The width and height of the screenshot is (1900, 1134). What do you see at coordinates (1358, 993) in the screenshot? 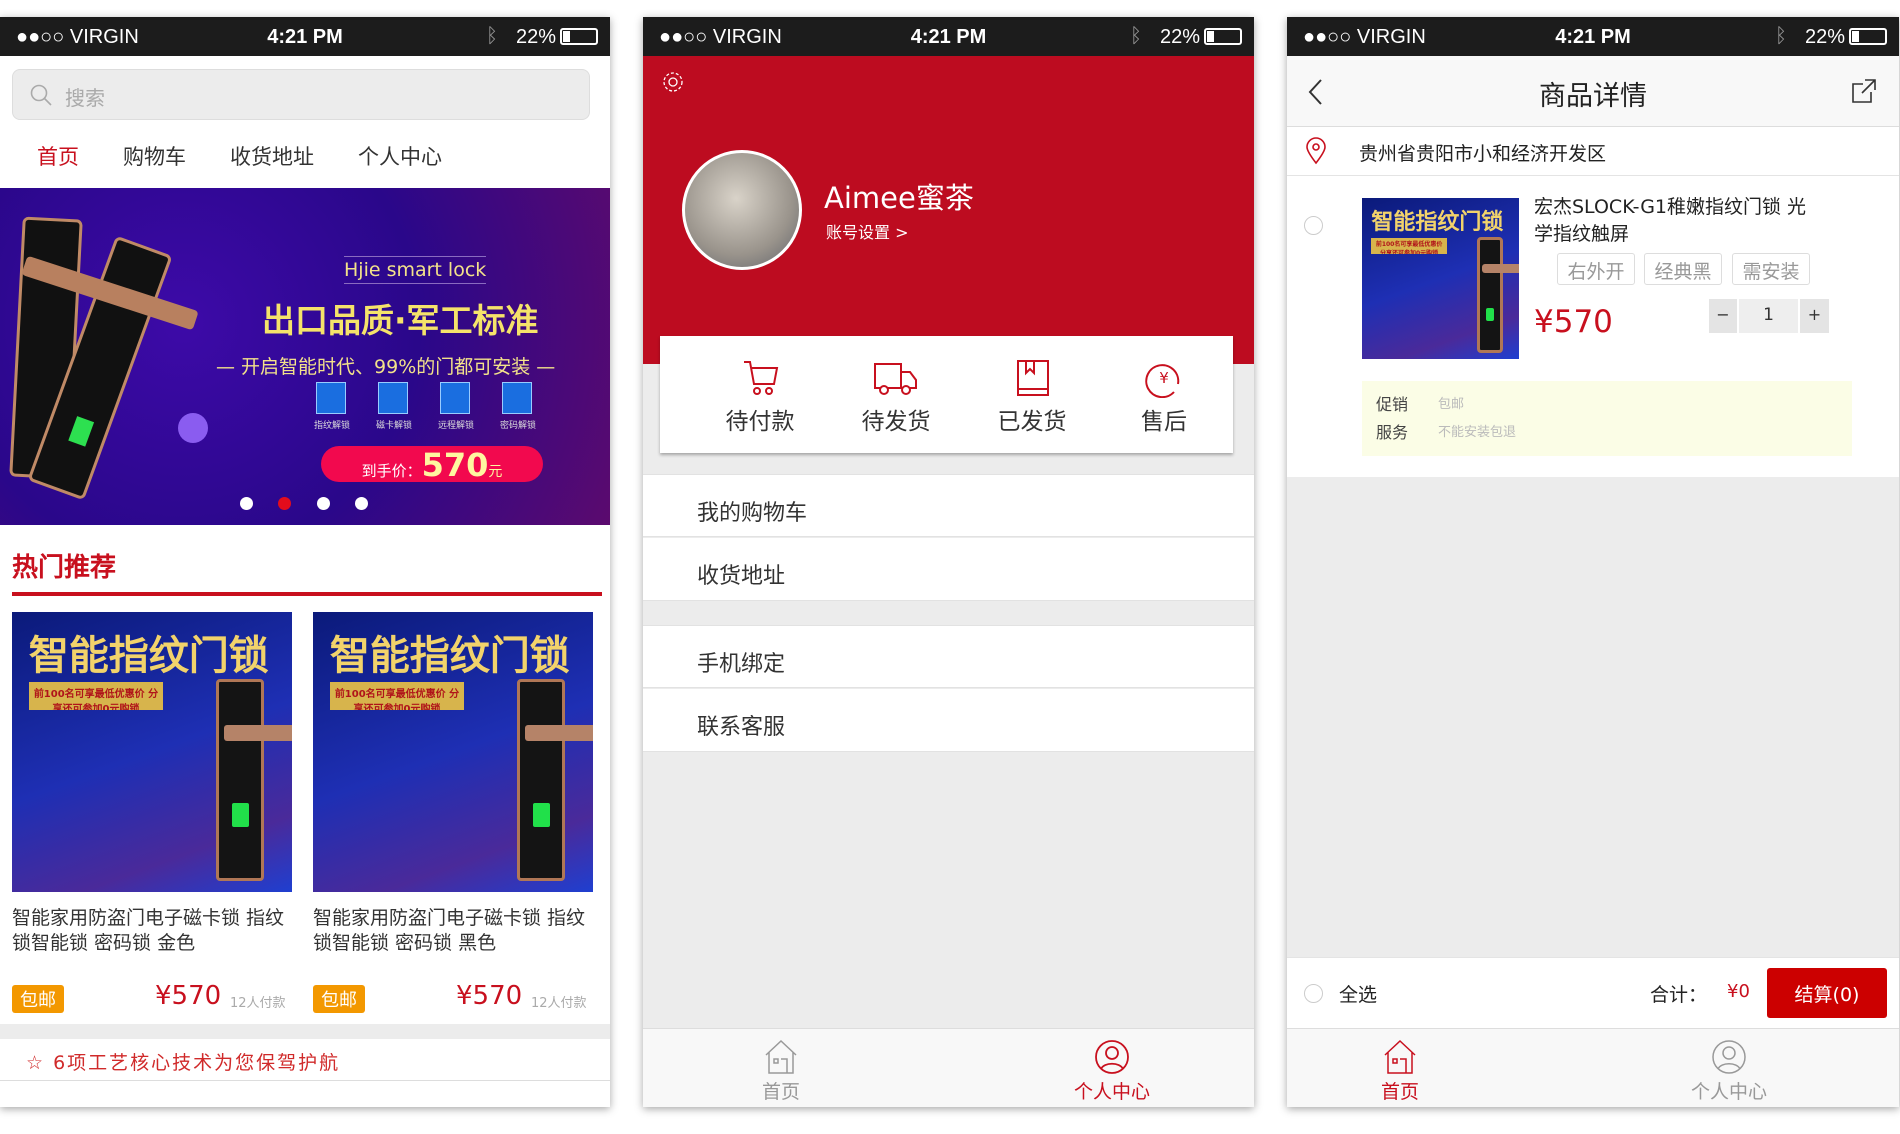
I see `select-all-label: 全选` at bounding box center [1358, 993].